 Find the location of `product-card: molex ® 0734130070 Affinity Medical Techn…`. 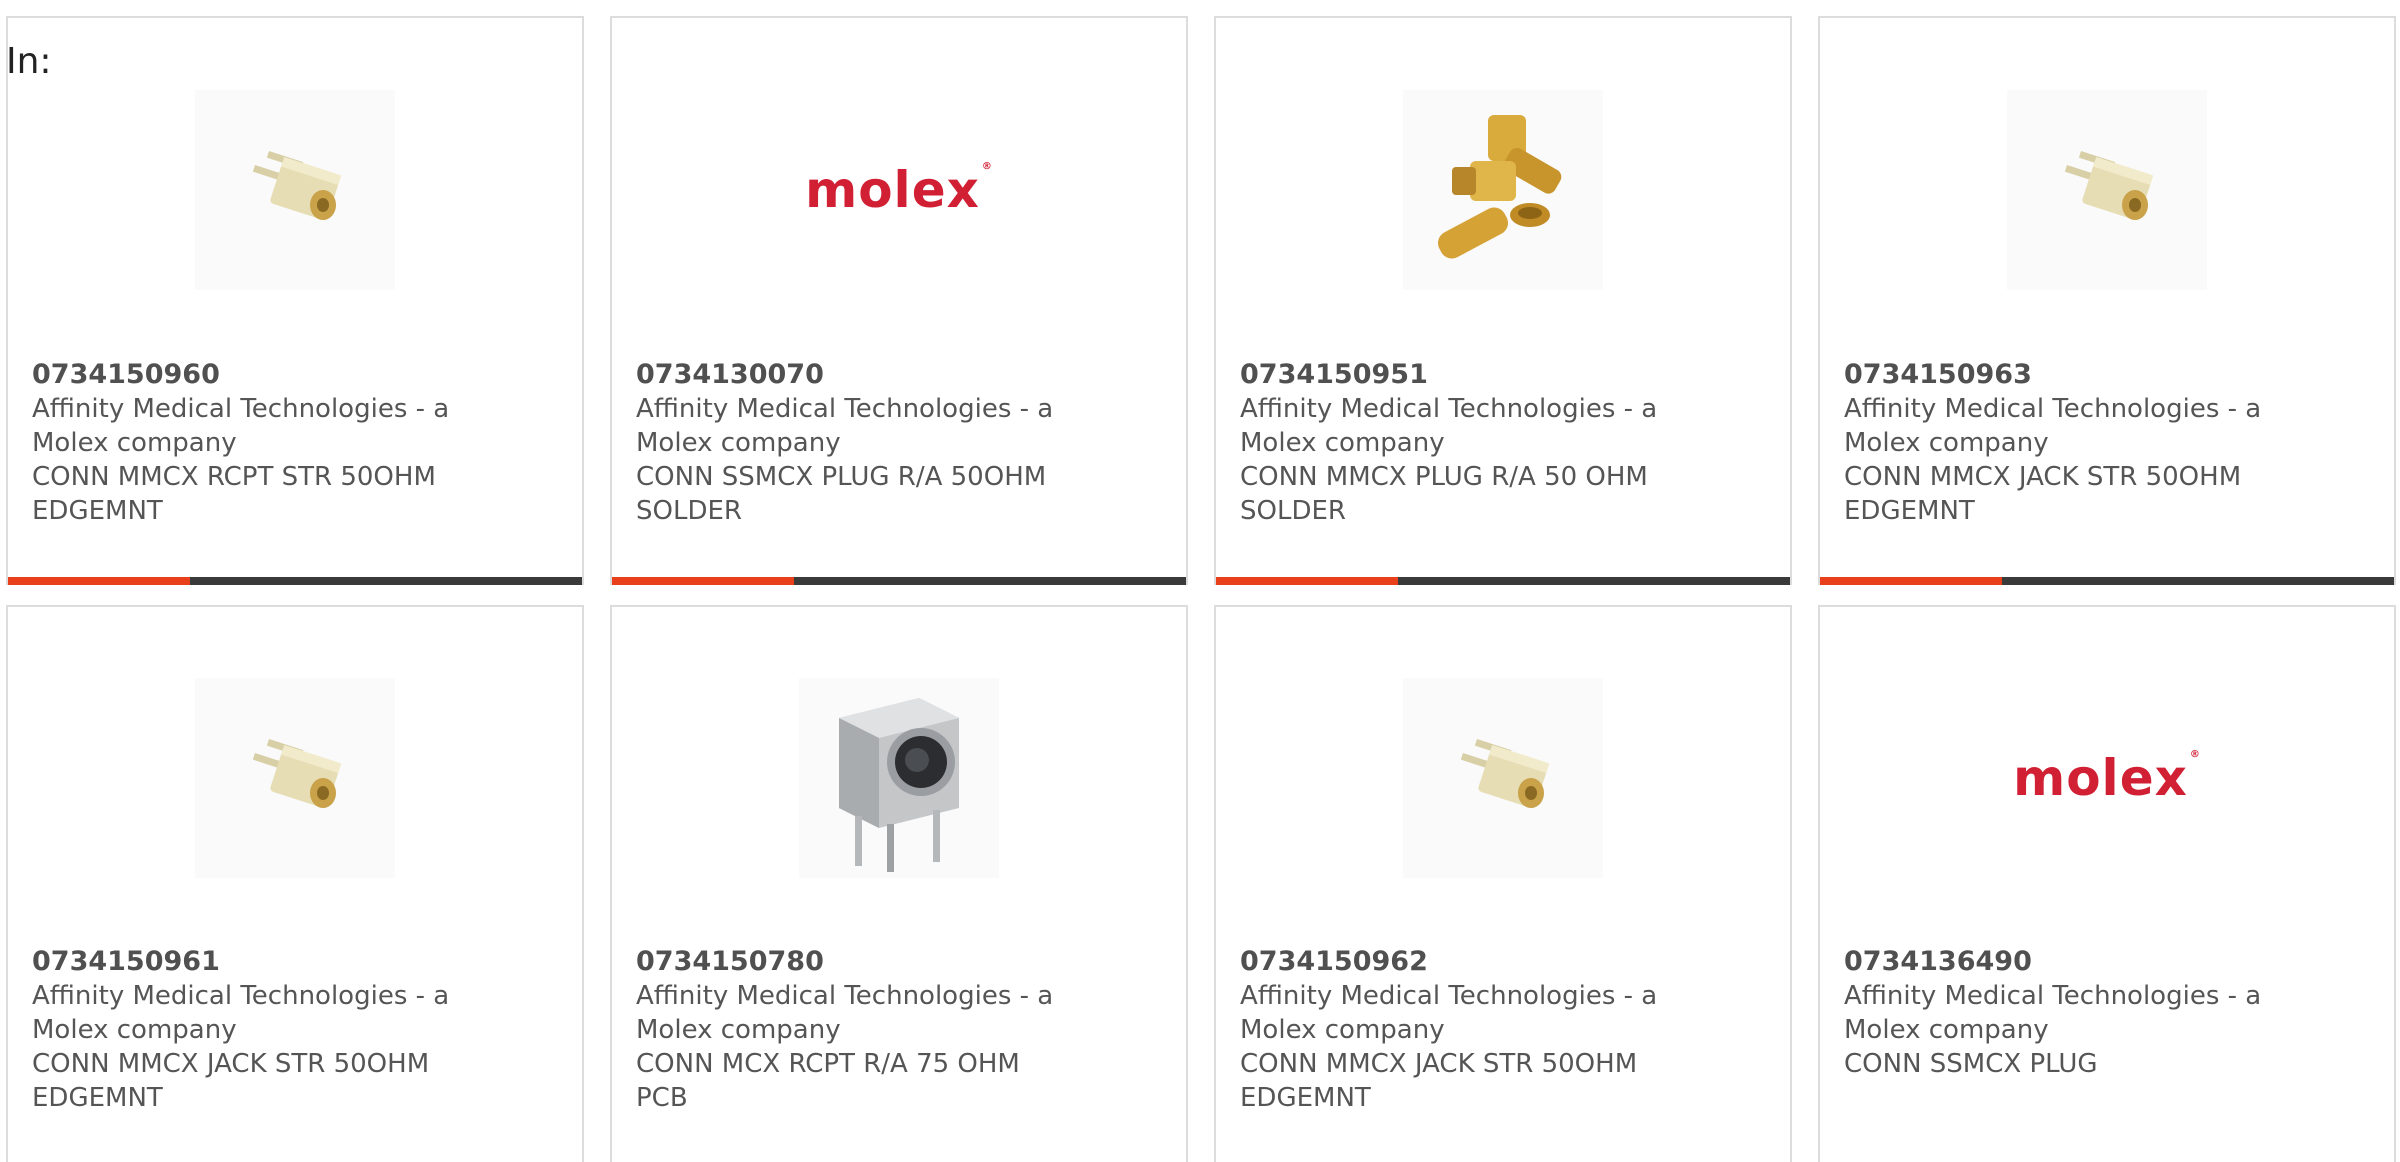

product-card: molex ® 0734130070 Affinity Medical Techn… is located at coordinates (899, 300).